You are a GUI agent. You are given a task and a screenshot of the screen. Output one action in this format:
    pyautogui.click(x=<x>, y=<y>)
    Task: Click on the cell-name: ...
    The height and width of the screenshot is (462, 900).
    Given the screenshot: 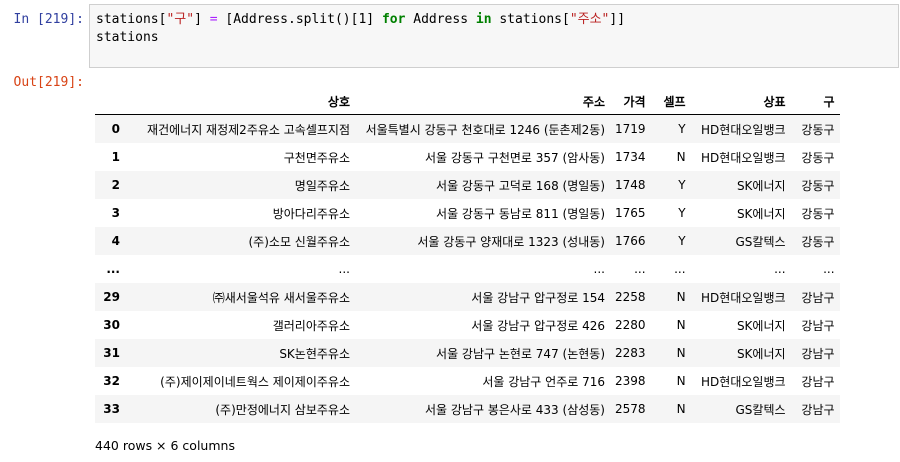 What is the action you would take?
    pyautogui.click(x=344, y=269)
    